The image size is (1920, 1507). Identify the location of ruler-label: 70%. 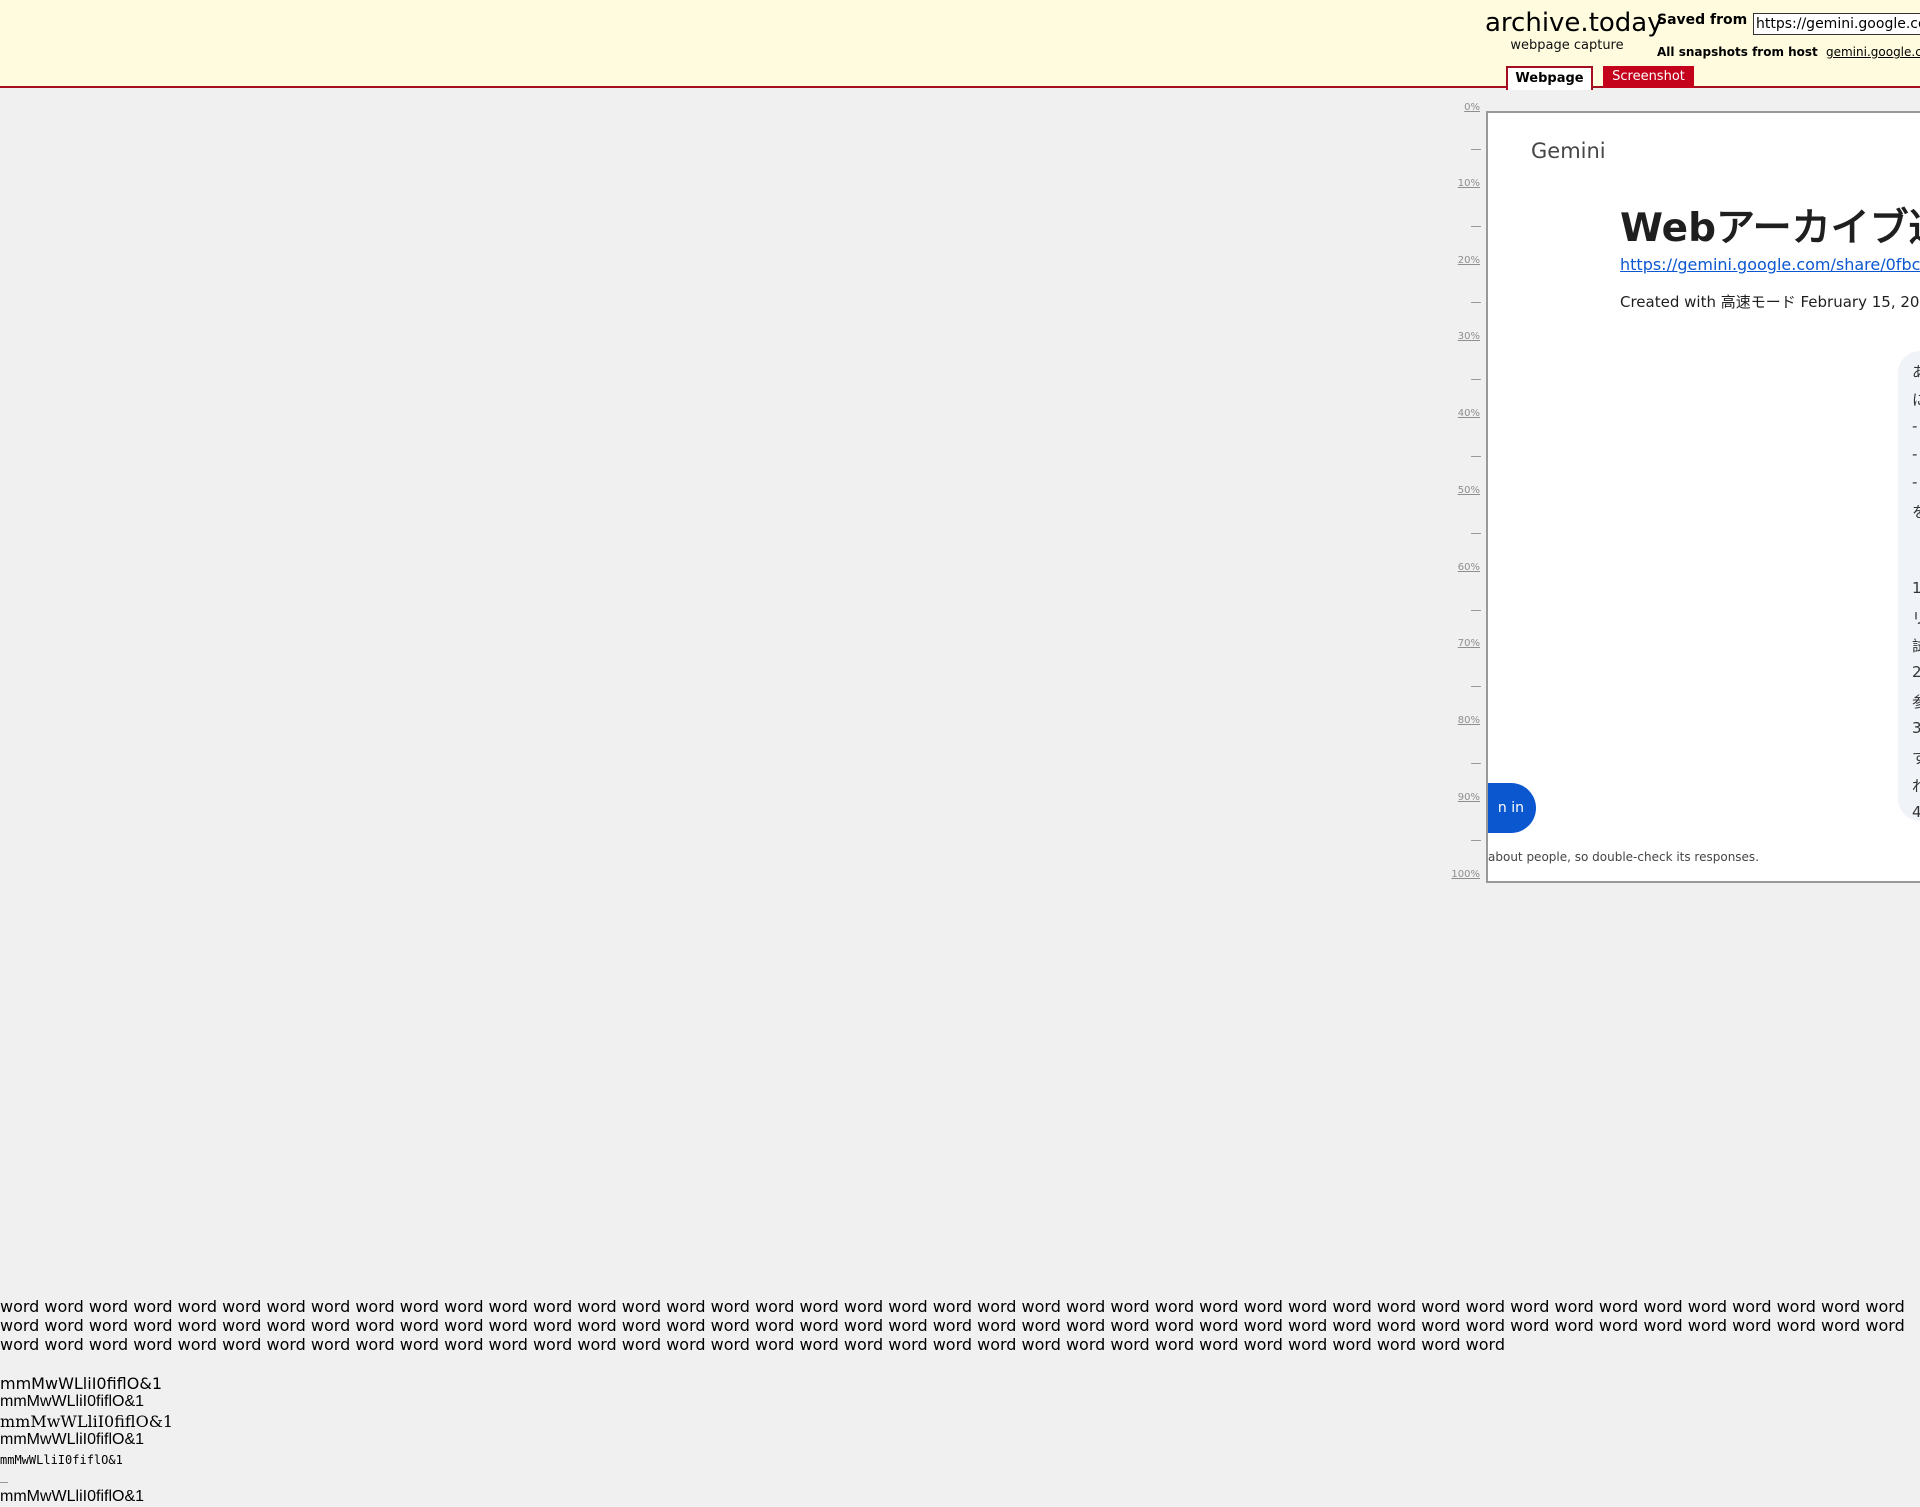
(1469, 643).